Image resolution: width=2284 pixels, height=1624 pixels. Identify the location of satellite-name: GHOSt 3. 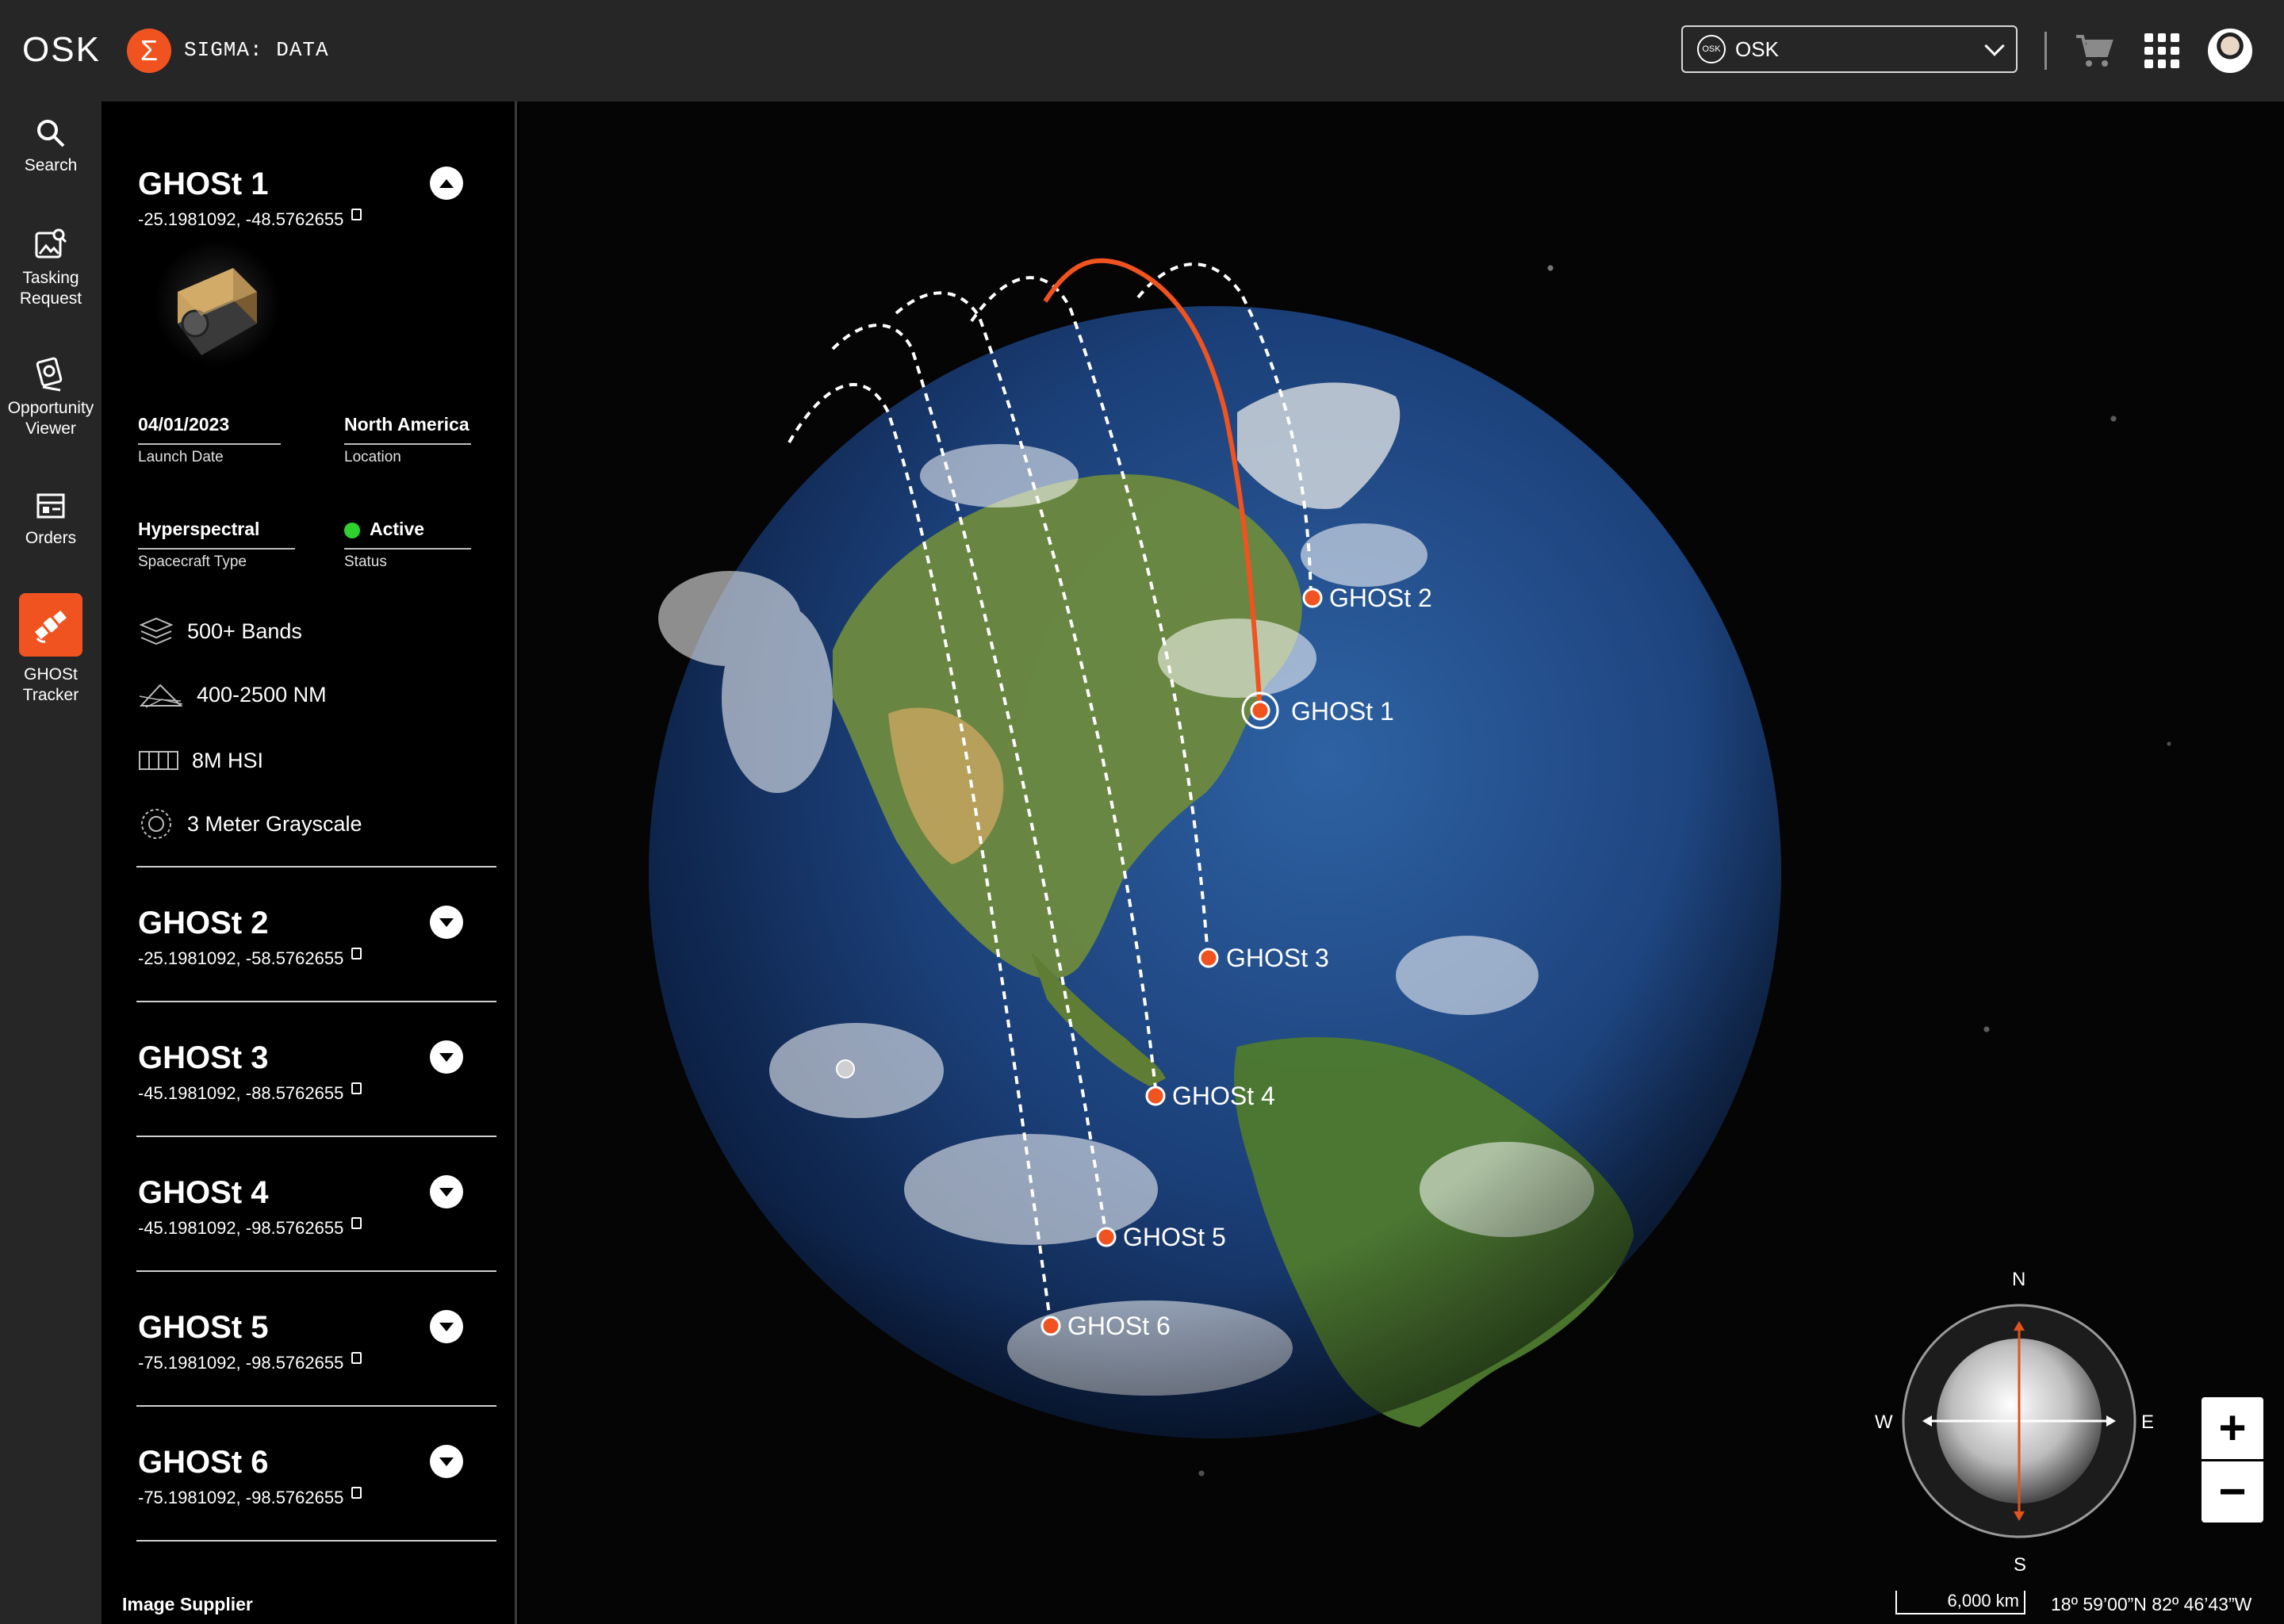
(203, 1057).